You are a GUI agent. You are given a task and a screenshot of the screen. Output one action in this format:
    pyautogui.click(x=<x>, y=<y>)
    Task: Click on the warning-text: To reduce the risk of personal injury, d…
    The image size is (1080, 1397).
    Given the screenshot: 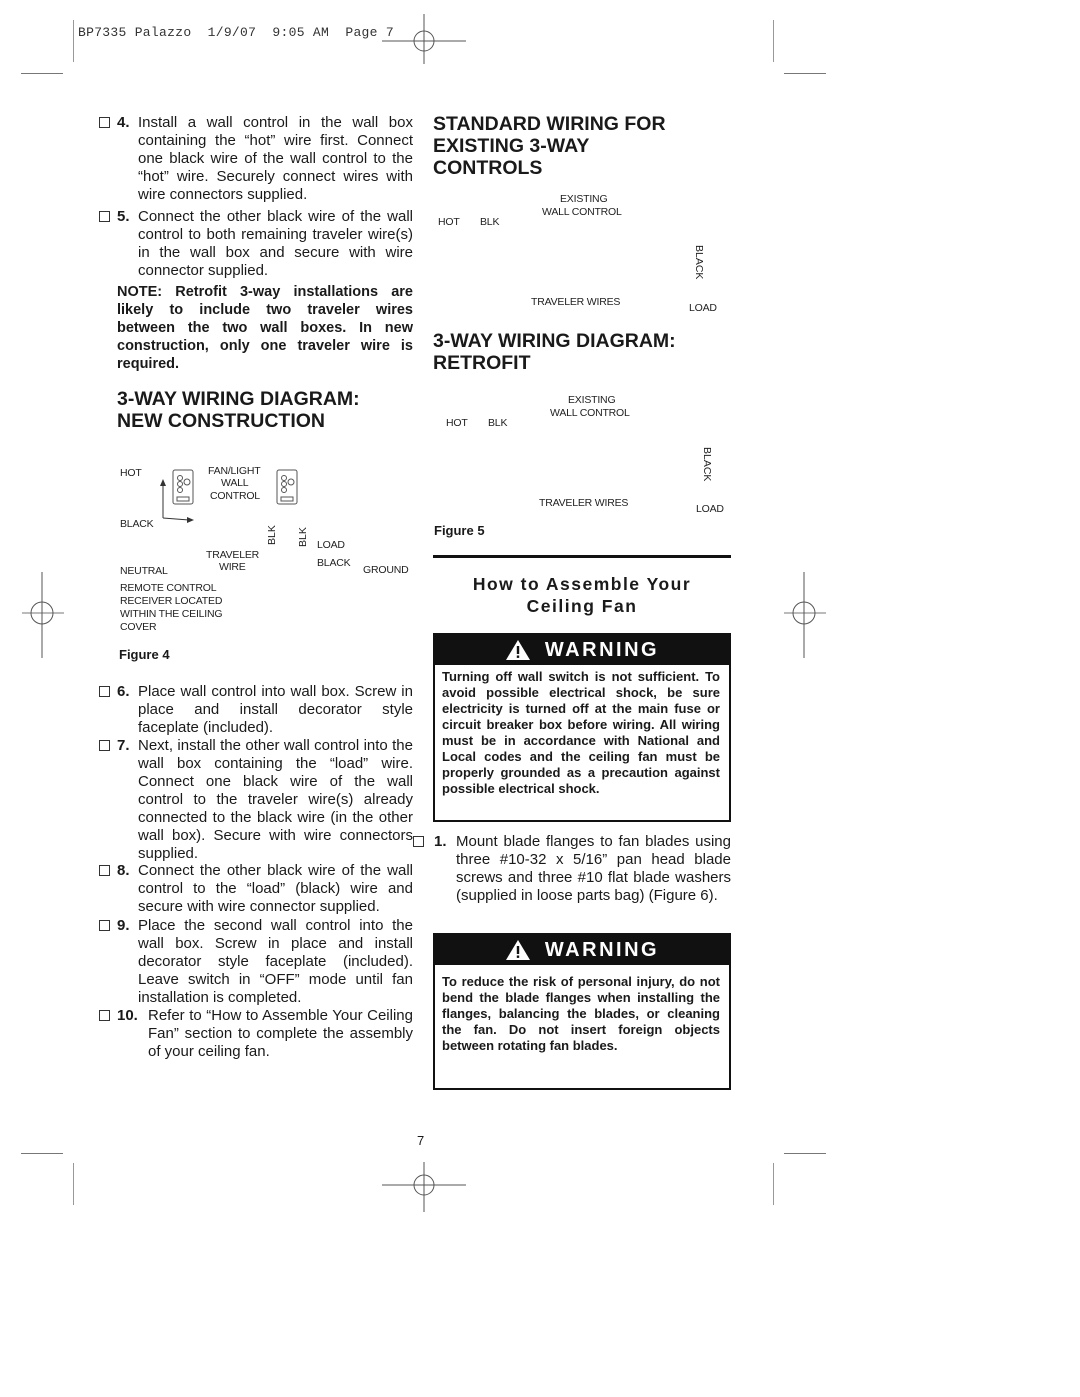 What is the action you would take?
    pyautogui.click(x=581, y=1013)
    